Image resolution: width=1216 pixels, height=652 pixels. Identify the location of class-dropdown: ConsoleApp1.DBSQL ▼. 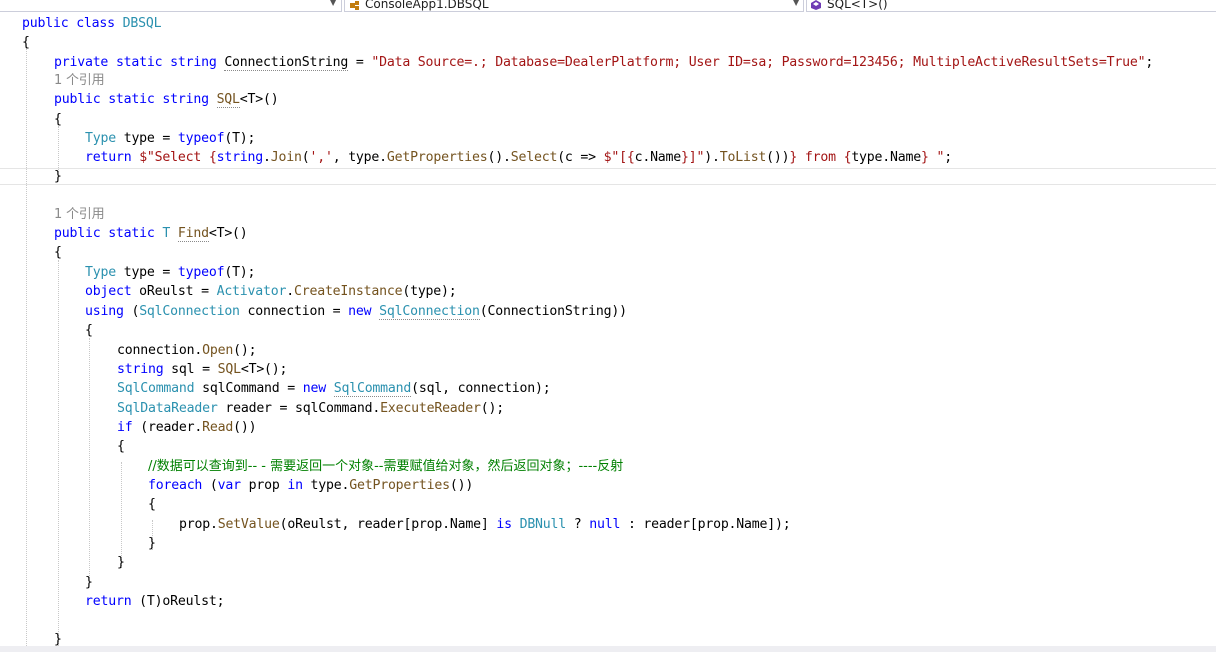
(574, 6).